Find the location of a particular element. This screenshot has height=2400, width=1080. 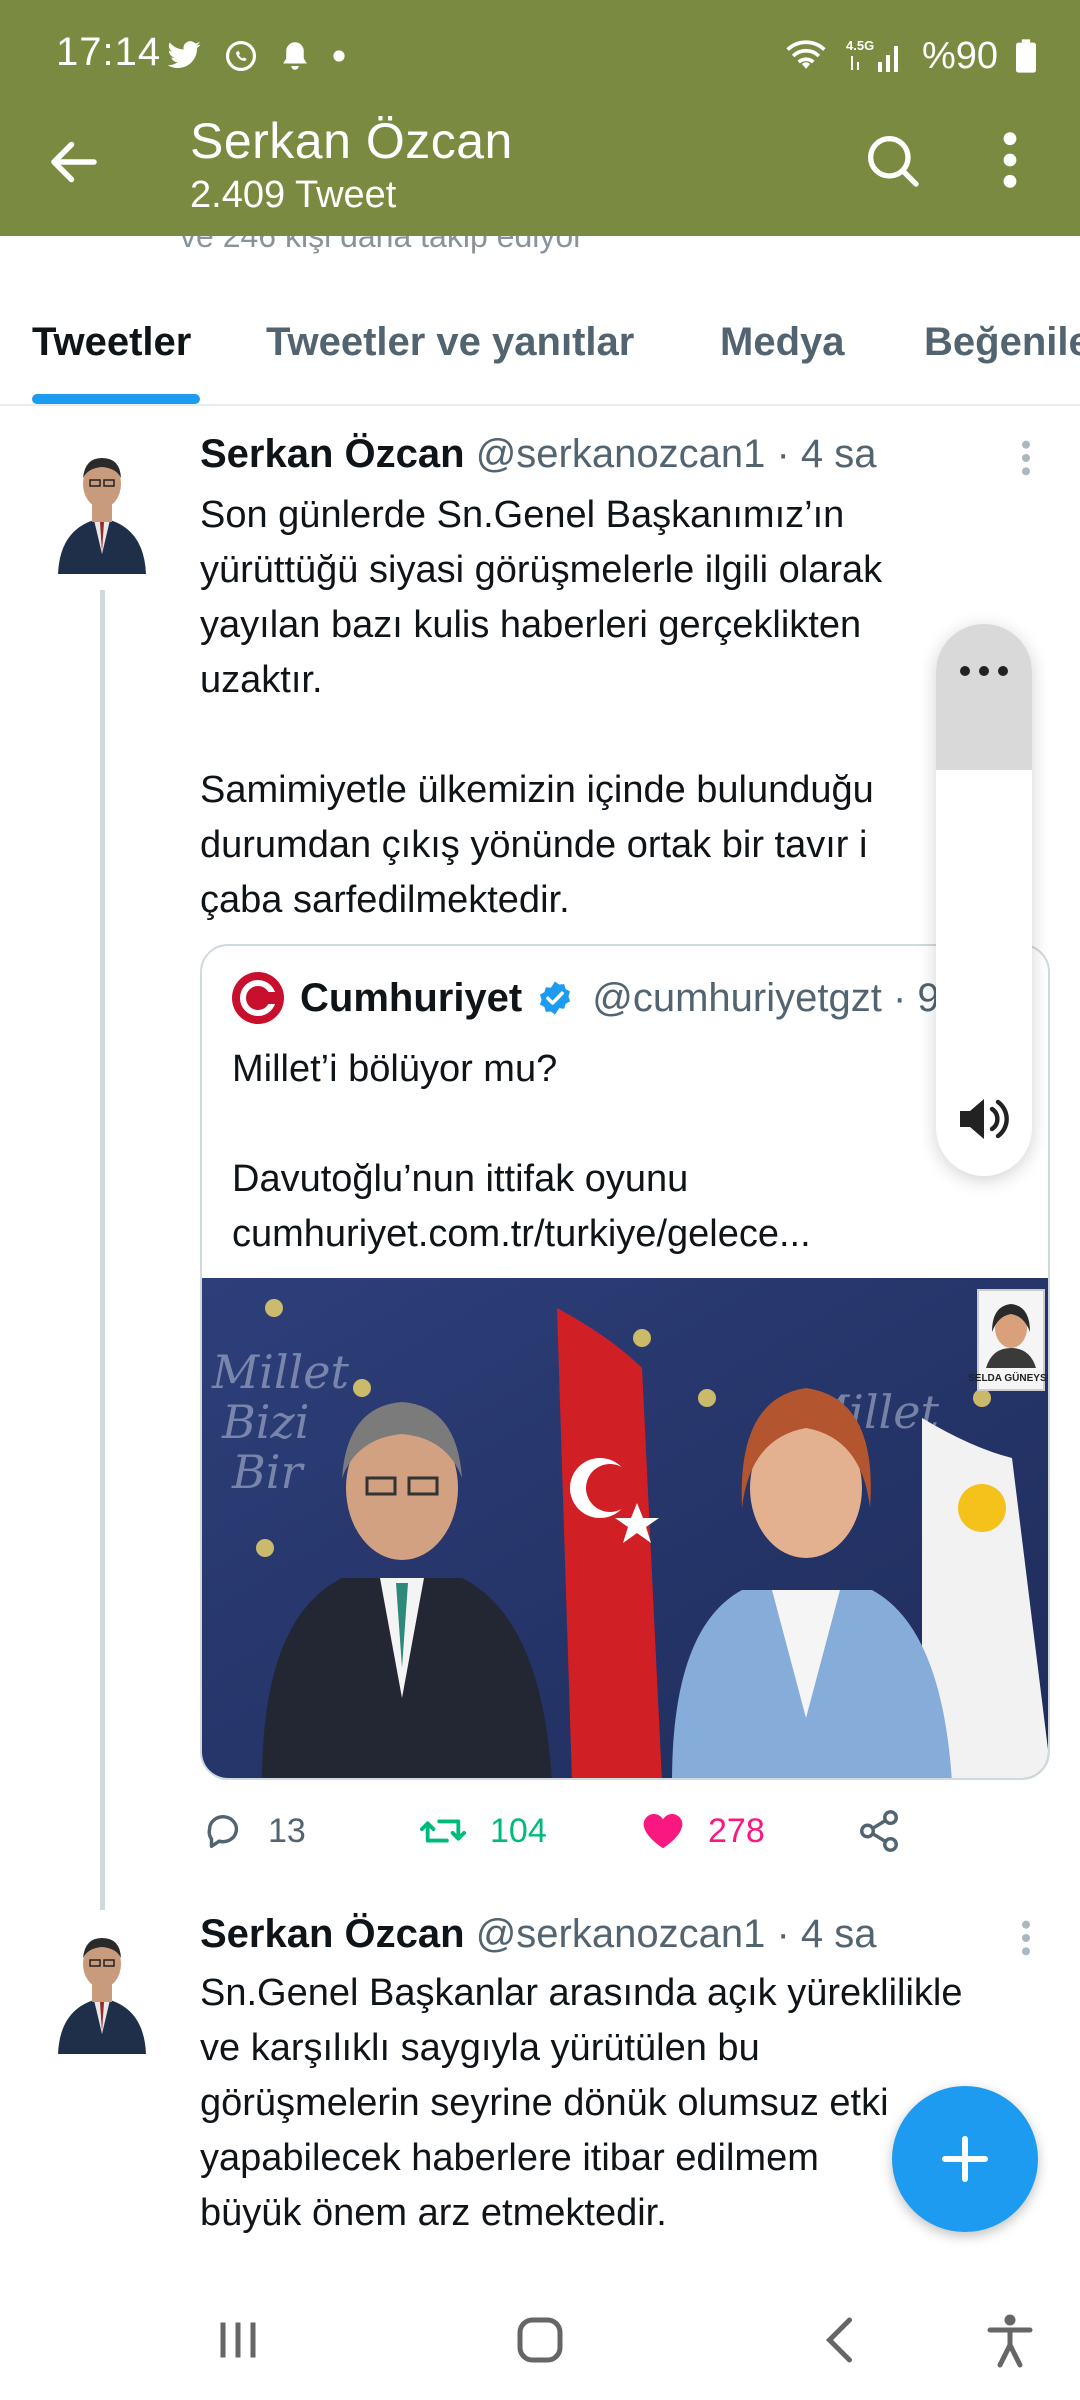

more-options-icon is located at coordinates (1010, 160).